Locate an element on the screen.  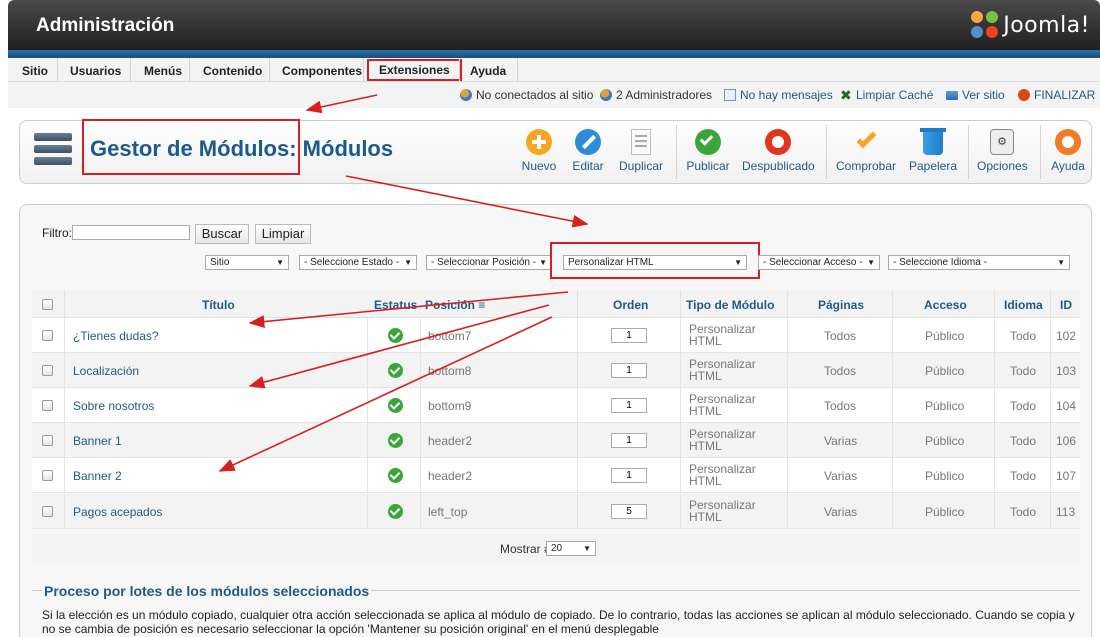
page-title: Gestor de Módulos: Módulos is located at coordinates (242, 148).